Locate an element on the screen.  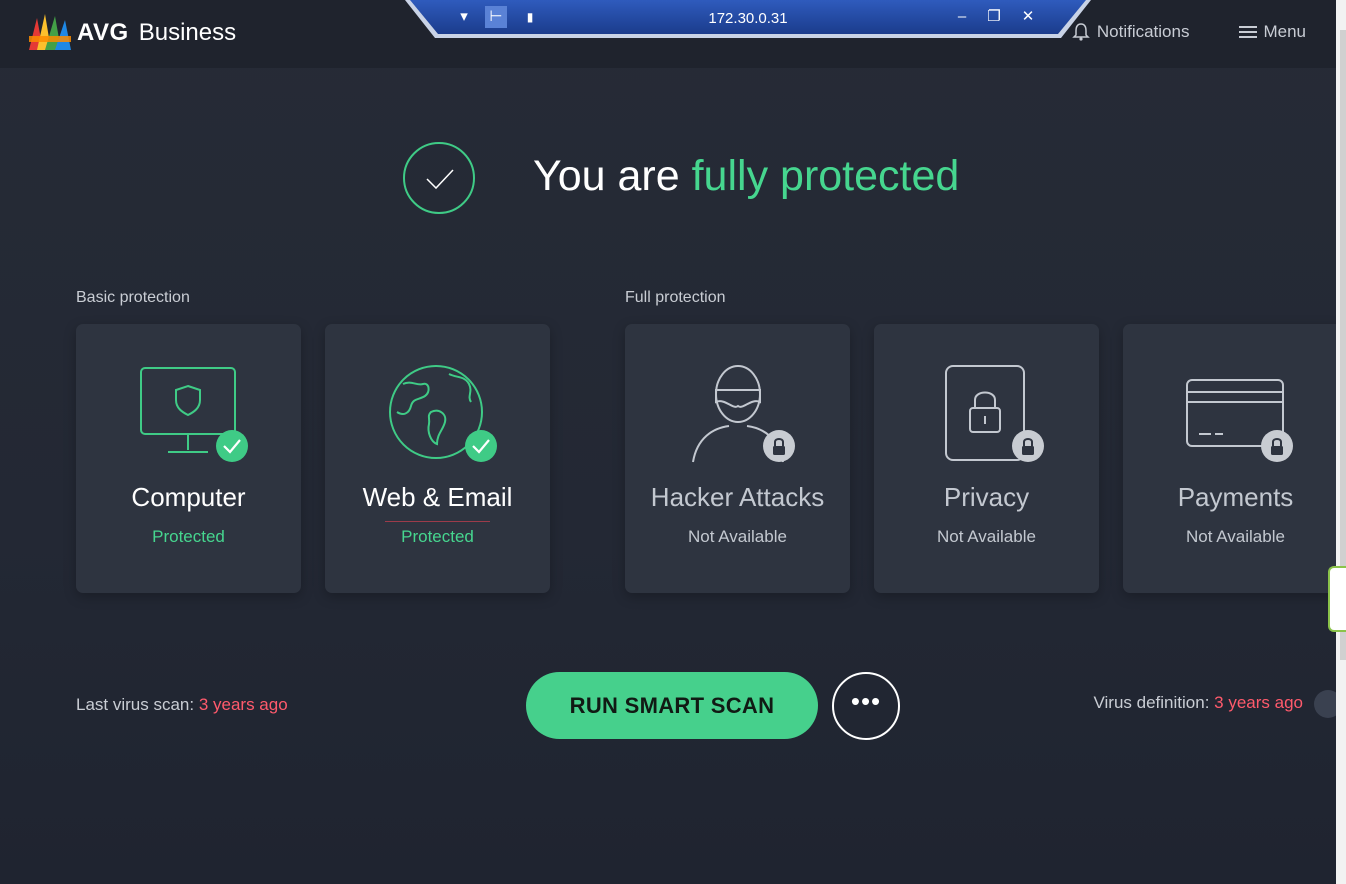
definition-label: Virus definition: is located at coordinates (1154, 702).